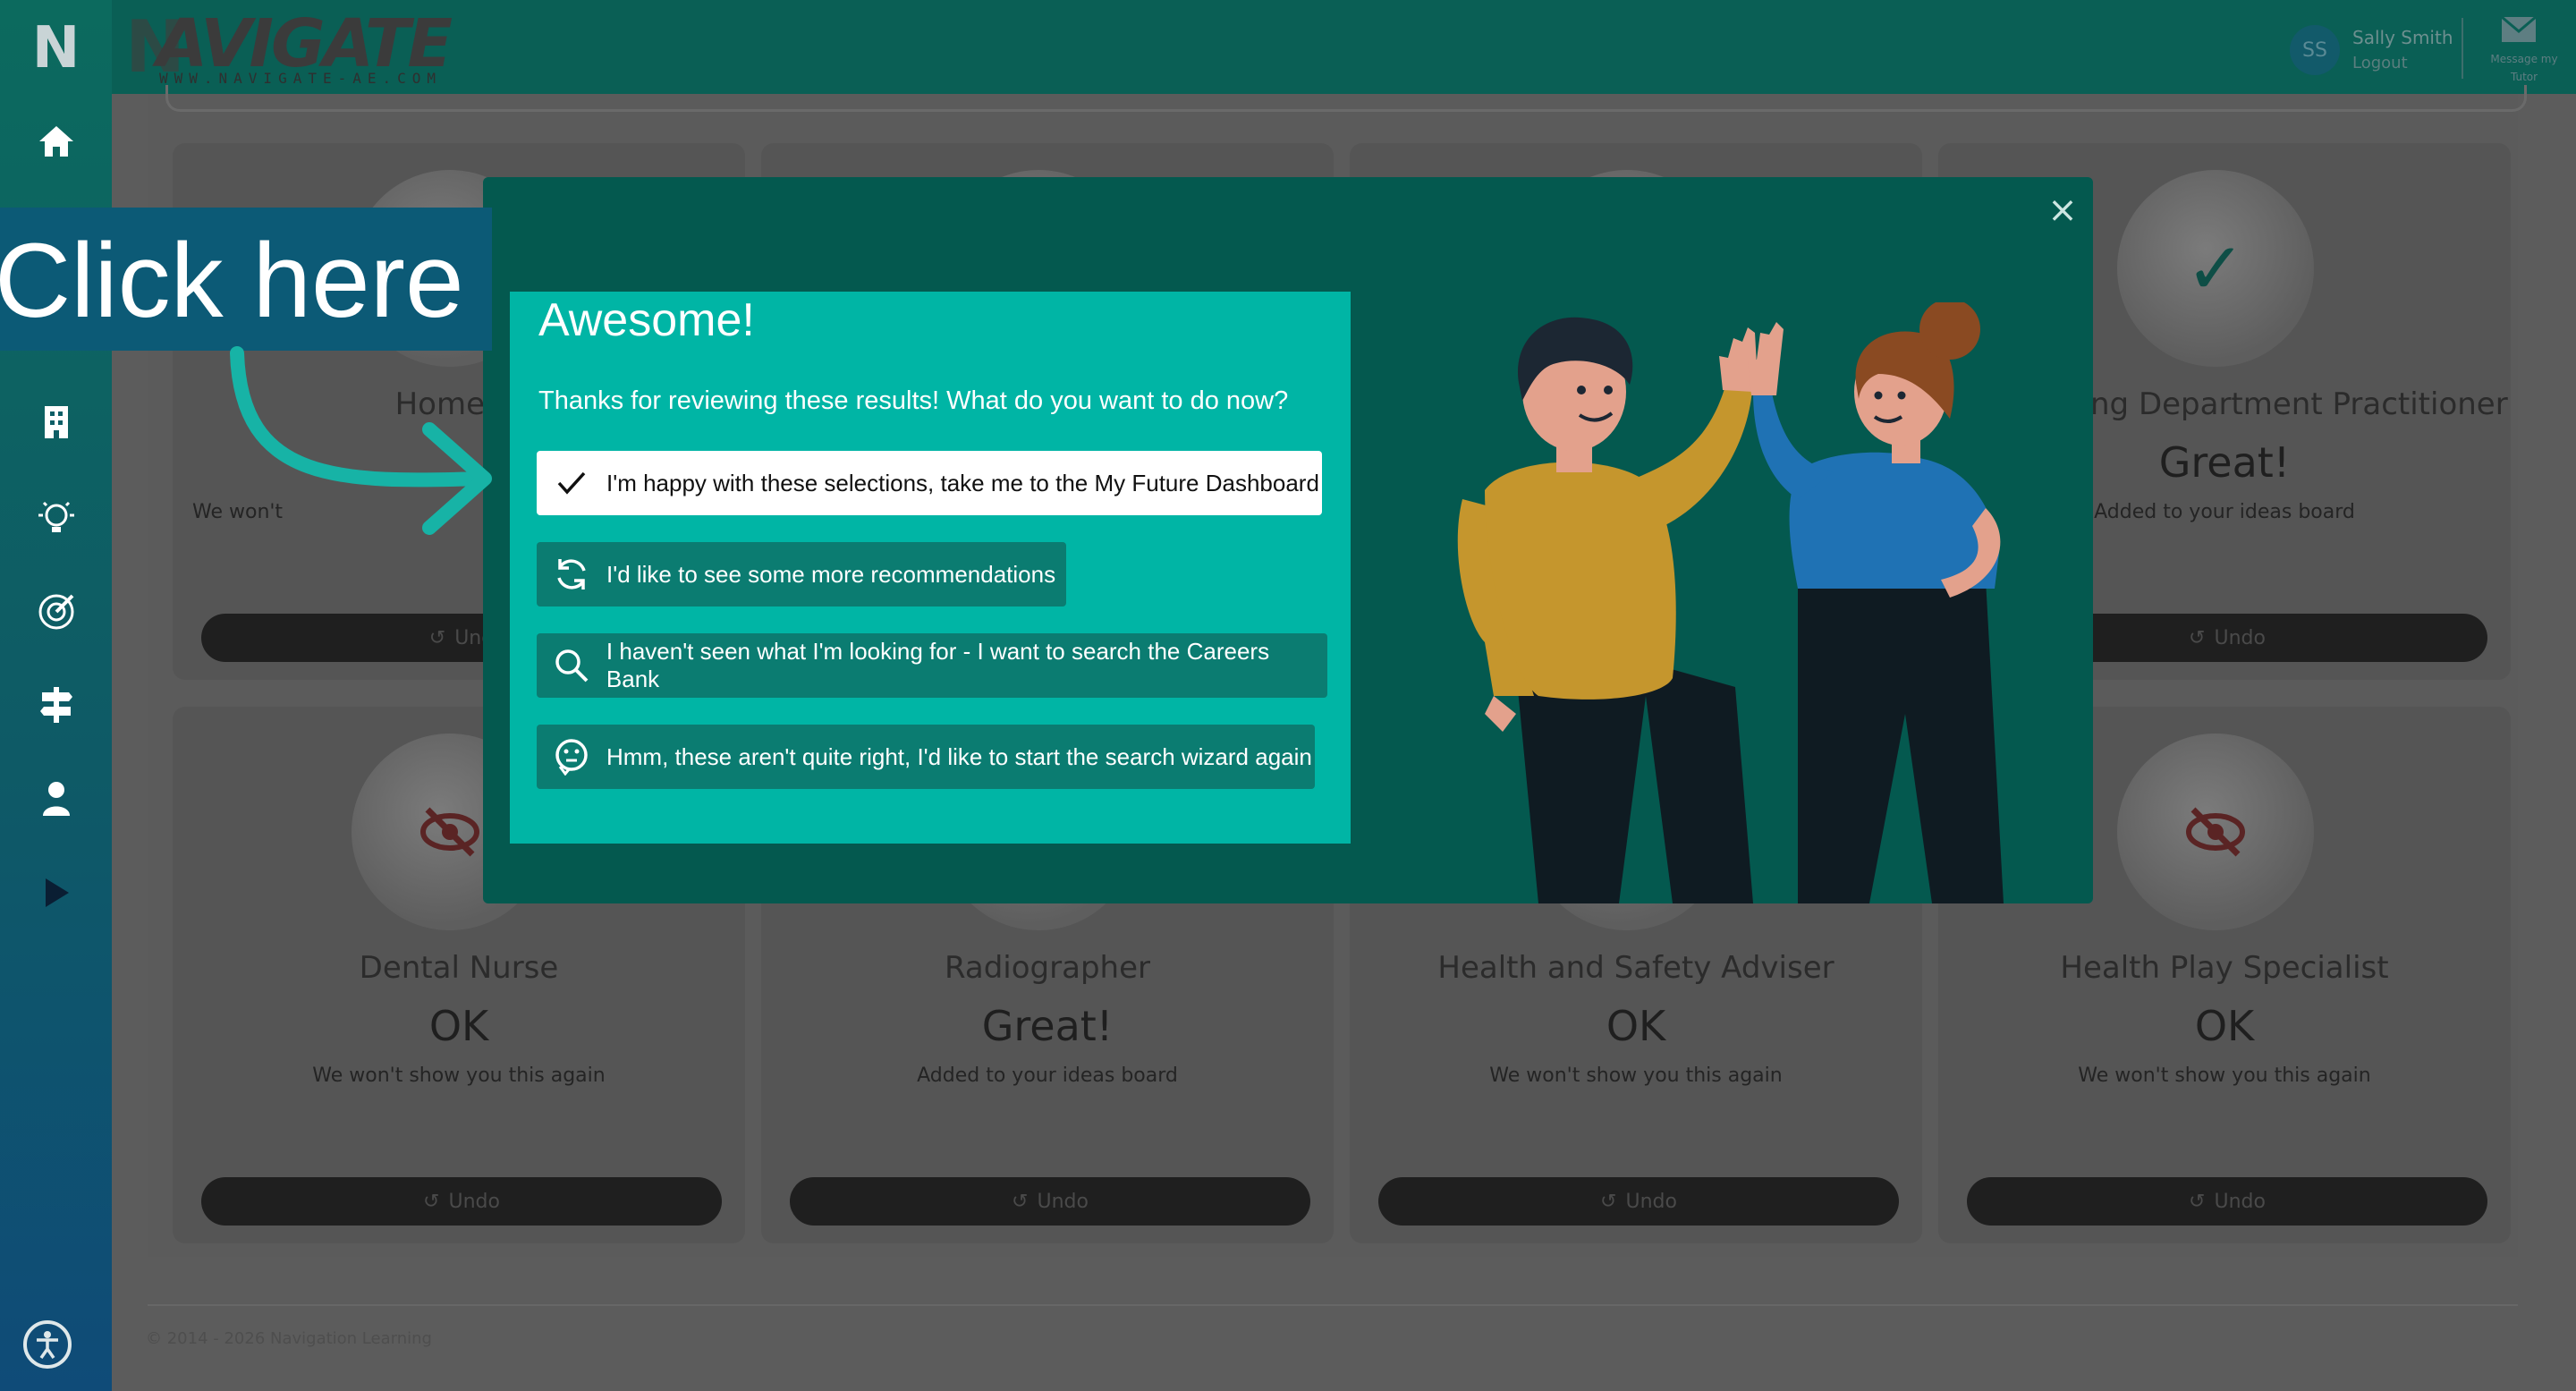 Image resolution: width=2576 pixels, height=1391 pixels. What do you see at coordinates (1333, 1305) in the screenshot?
I see `footer-divider` at bounding box center [1333, 1305].